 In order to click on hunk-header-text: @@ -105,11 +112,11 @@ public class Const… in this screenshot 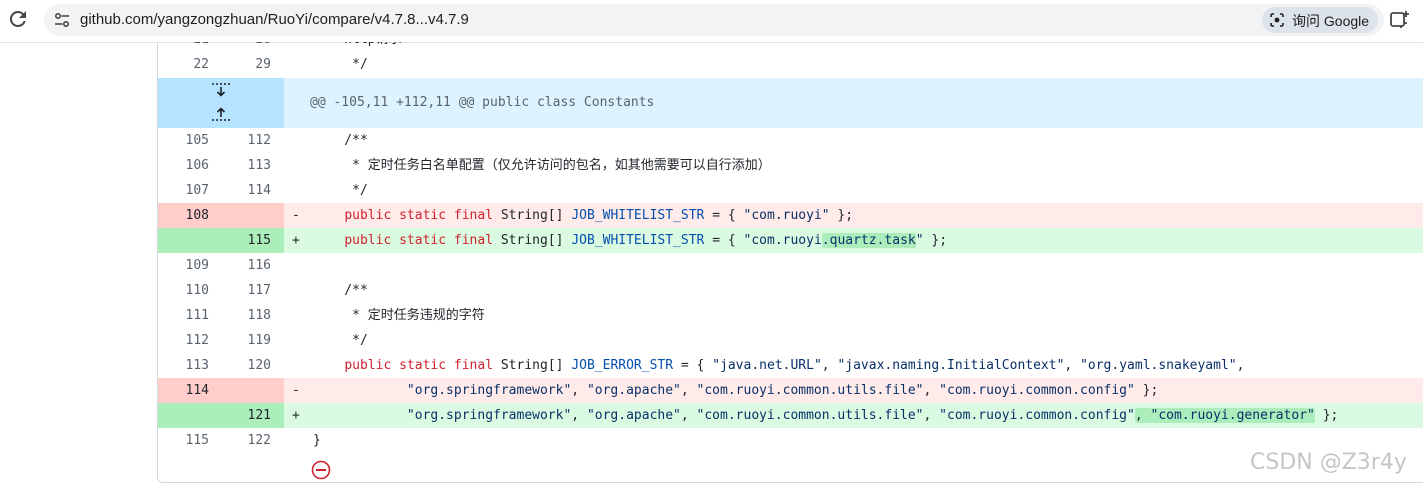, I will do `click(482, 102)`.